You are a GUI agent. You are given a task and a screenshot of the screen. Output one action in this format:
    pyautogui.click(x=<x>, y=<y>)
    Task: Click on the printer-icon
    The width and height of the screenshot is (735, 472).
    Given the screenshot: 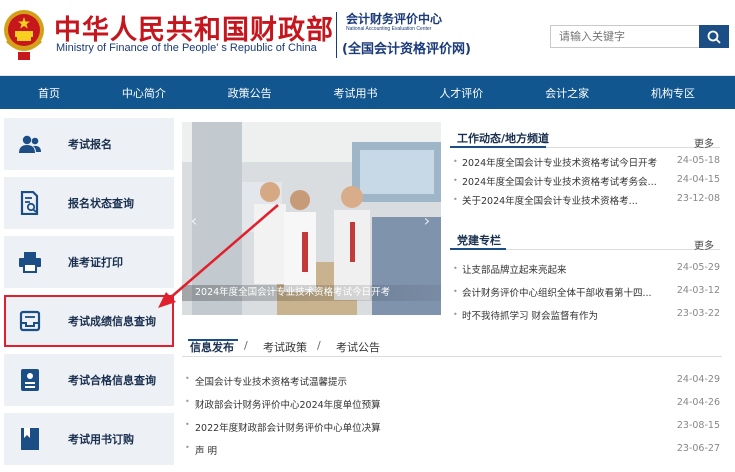 What is the action you would take?
    pyautogui.click(x=30, y=262)
    